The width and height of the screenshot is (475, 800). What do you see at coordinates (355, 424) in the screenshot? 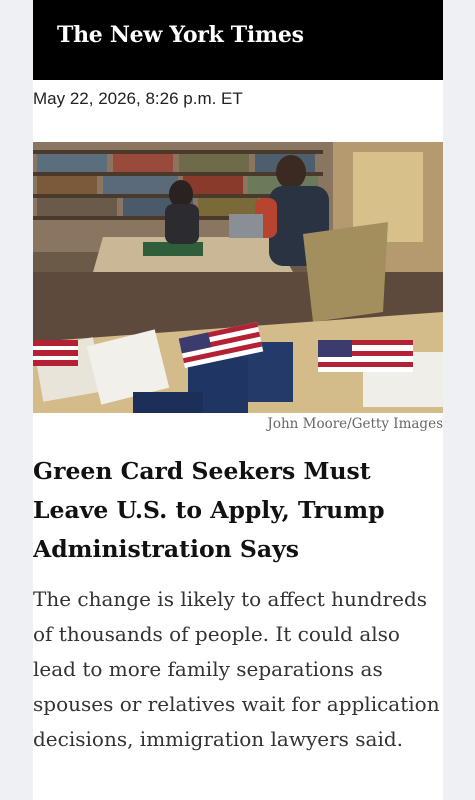
I see `image-credit: John Moore/Getty Images` at bounding box center [355, 424].